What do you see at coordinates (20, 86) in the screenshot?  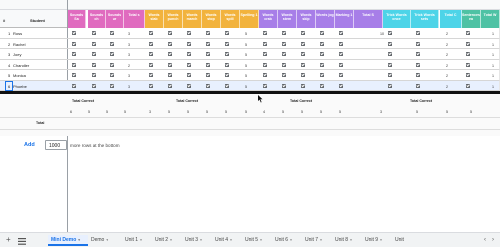 I see `student-name: Phoebe` at bounding box center [20, 86].